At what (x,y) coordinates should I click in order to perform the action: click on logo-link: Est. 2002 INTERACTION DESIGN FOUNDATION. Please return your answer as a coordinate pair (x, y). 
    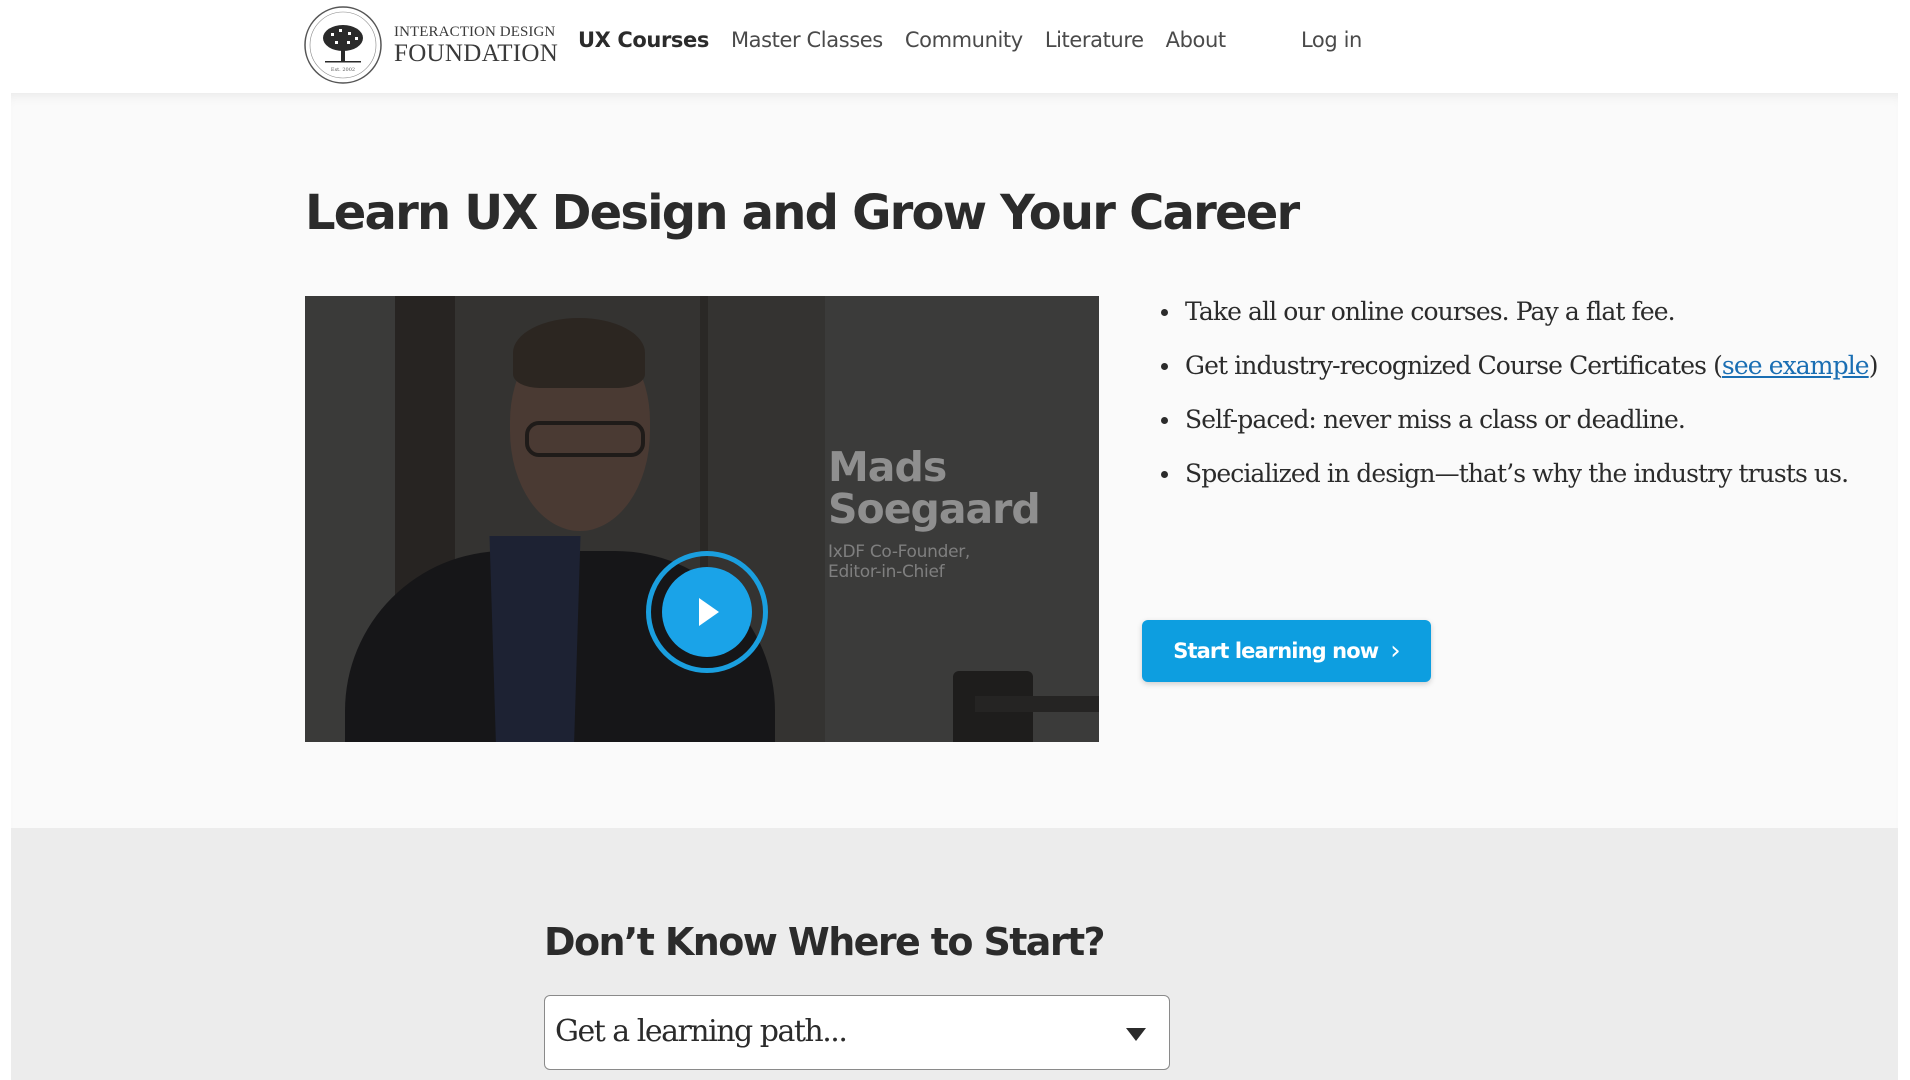
    Looking at the image, I should click on (430, 45).